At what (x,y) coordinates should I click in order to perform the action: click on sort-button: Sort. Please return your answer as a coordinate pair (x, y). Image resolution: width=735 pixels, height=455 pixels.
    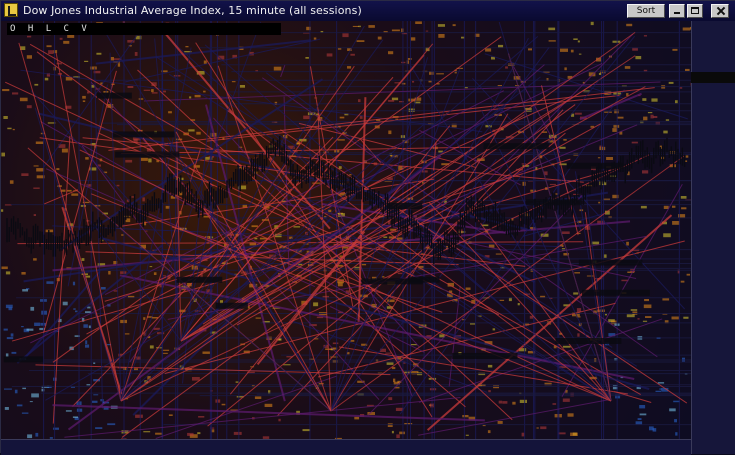
    Looking at the image, I should click on (646, 11).